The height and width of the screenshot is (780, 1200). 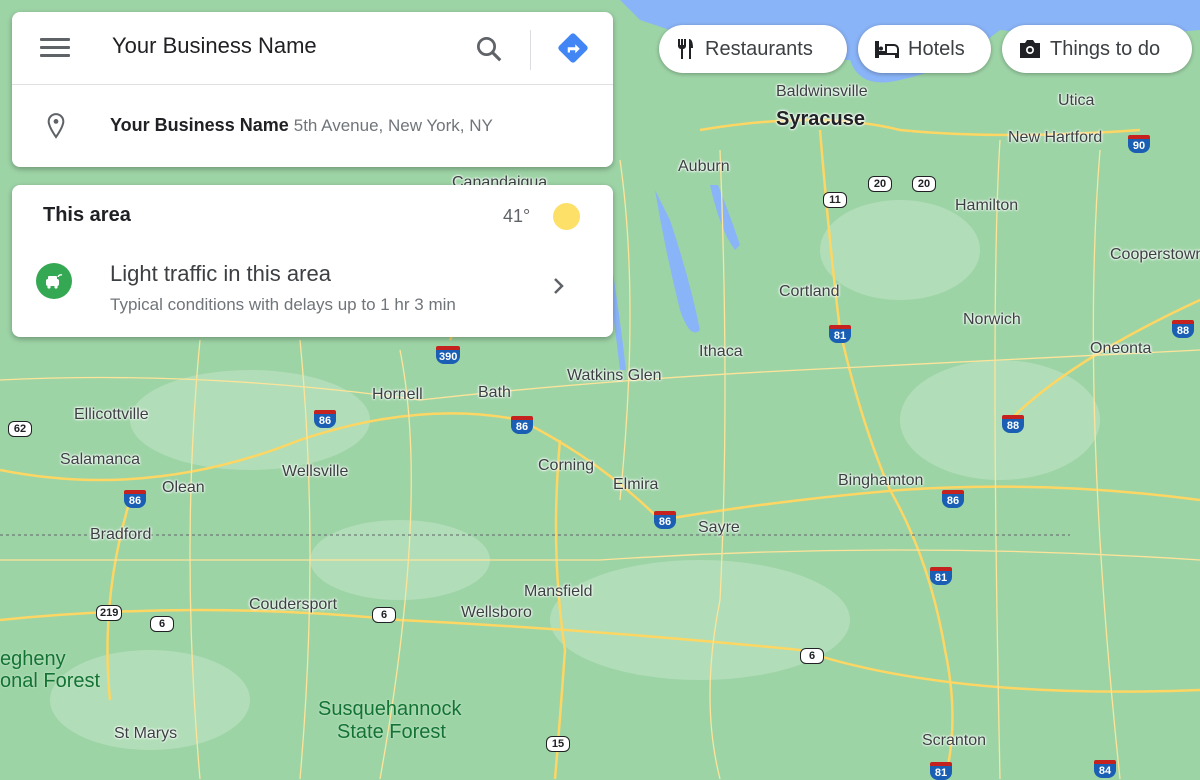 What do you see at coordinates (566, 216) in the screenshot?
I see `sun-icon` at bounding box center [566, 216].